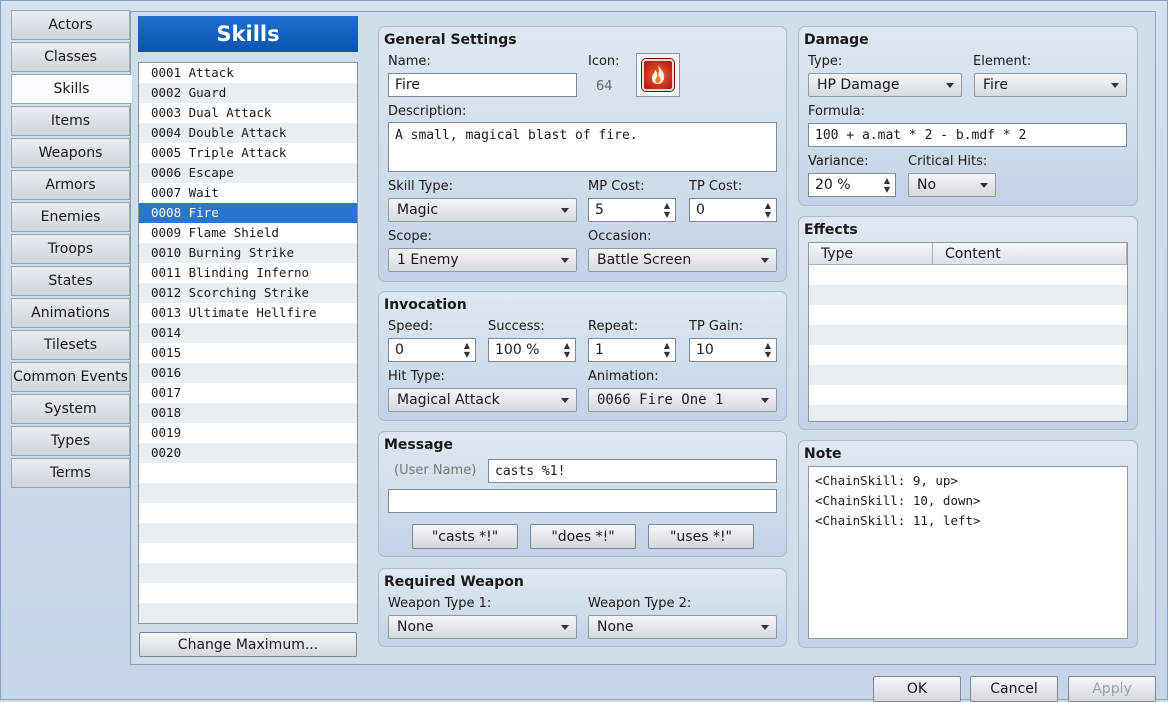  What do you see at coordinates (248, 133) in the screenshot?
I see `list-item: 0004 Double Attack` at bounding box center [248, 133].